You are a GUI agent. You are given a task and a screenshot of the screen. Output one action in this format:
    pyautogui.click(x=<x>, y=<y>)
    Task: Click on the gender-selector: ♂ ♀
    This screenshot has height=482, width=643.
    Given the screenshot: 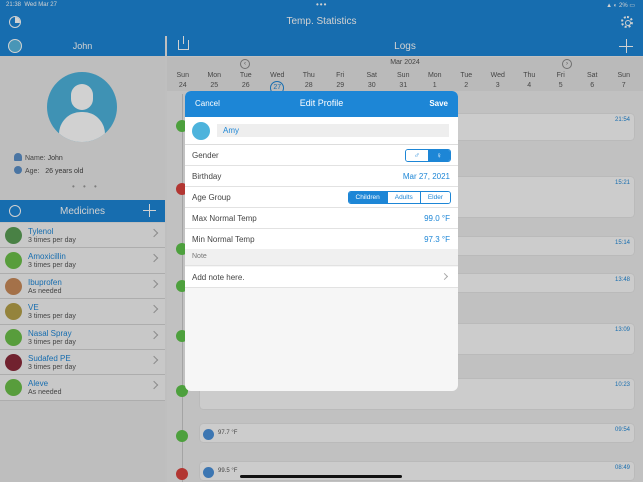 What is the action you would take?
    pyautogui.click(x=428, y=155)
    